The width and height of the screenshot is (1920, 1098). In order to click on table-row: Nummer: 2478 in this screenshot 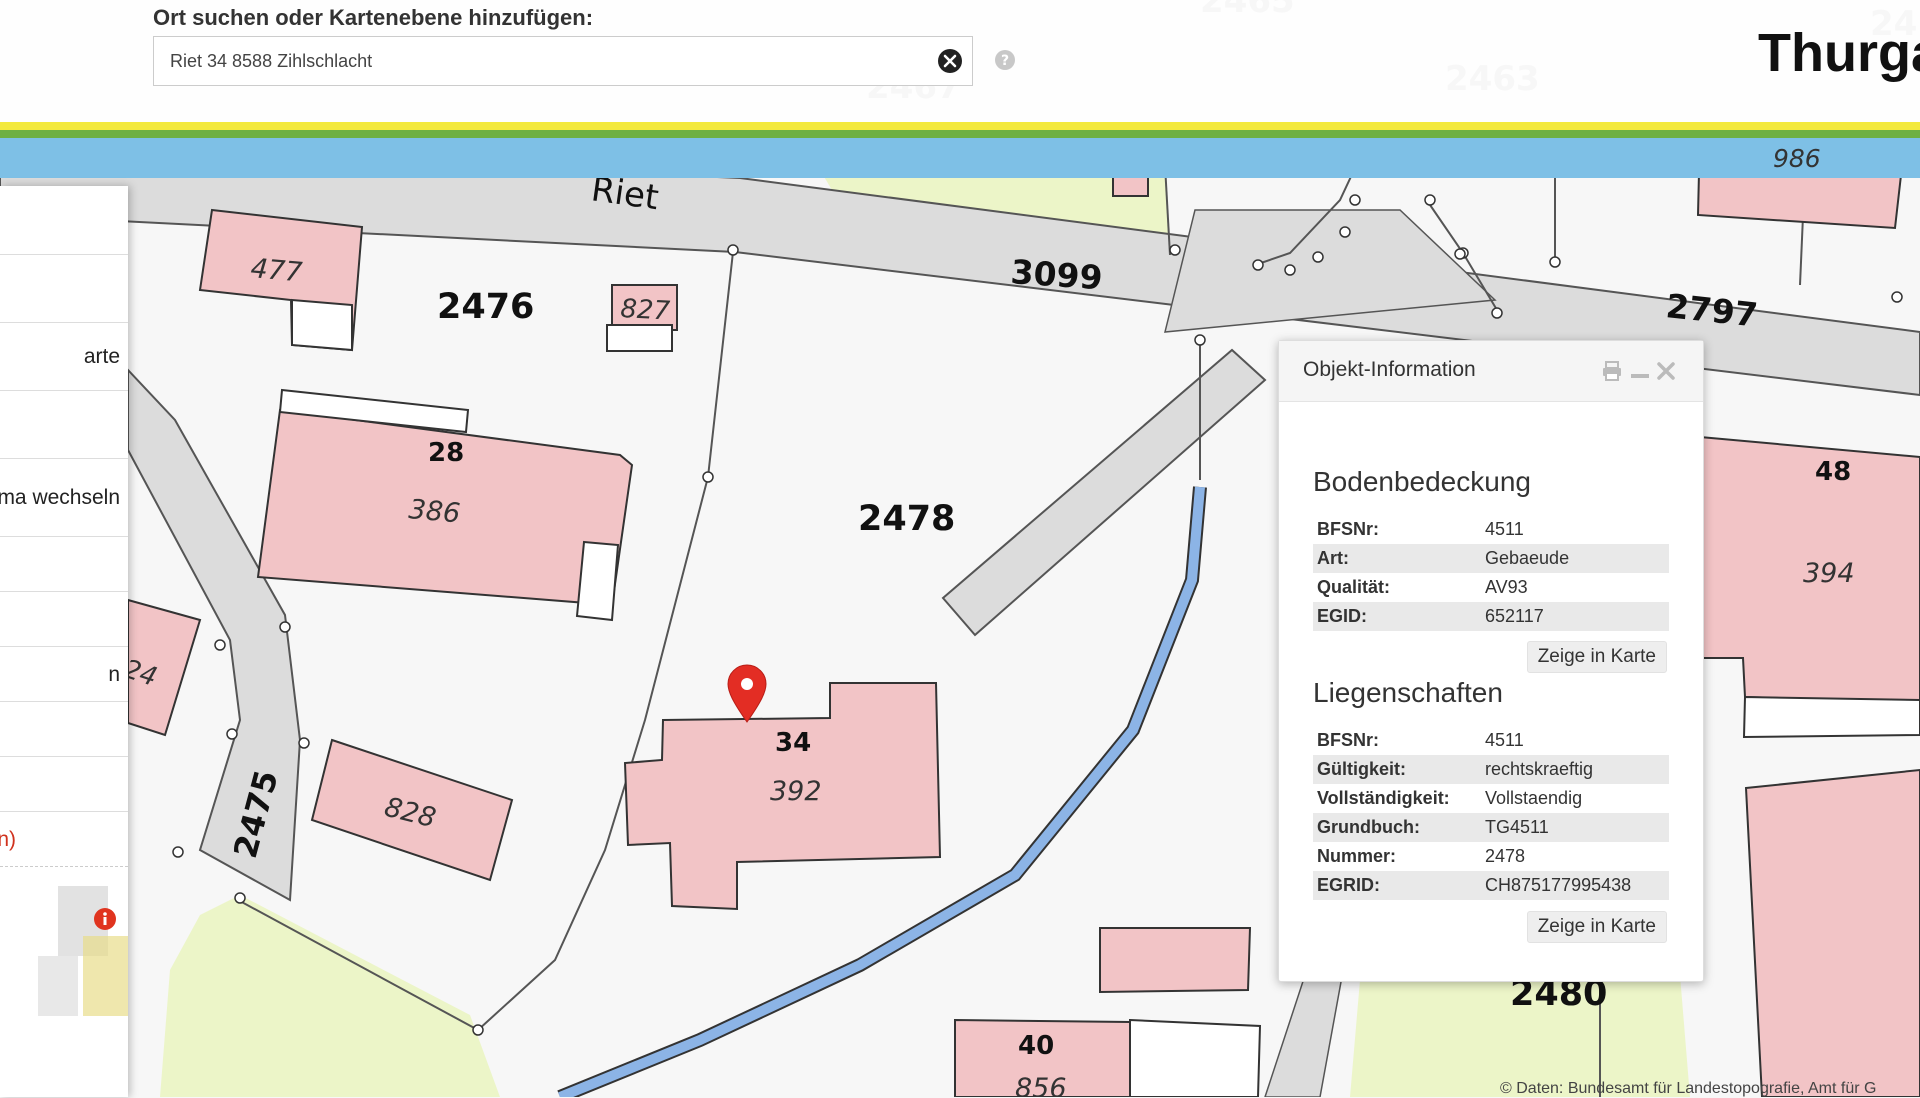, I will do `click(1491, 856)`.